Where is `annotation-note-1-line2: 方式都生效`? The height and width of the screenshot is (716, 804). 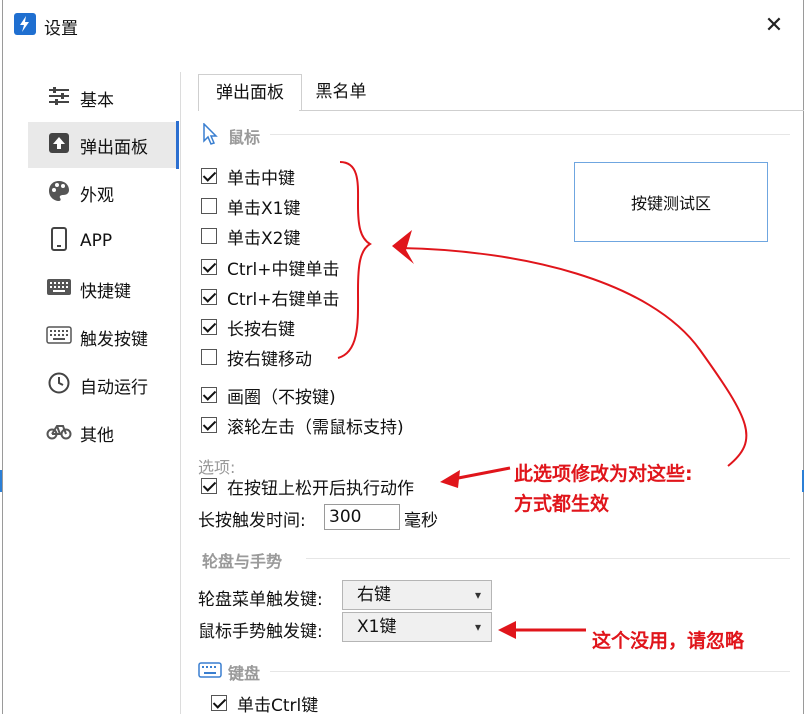
annotation-note-1-line2: 方式都生效 is located at coordinates (562, 504).